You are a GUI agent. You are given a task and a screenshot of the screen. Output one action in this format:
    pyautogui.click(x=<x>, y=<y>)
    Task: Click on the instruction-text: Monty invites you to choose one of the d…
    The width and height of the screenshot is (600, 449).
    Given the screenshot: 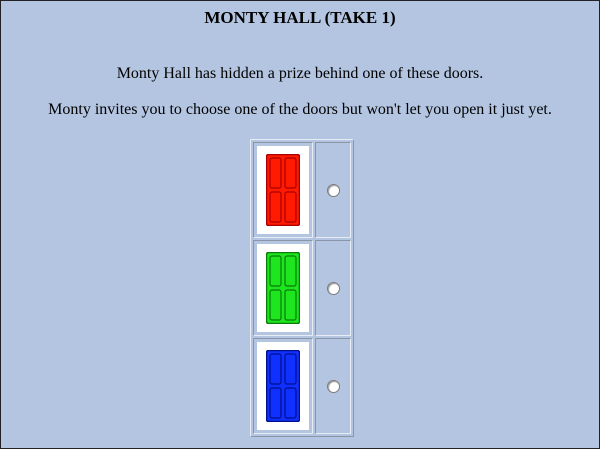 What is the action you would take?
    pyautogui.click(x=300, y=109)
    